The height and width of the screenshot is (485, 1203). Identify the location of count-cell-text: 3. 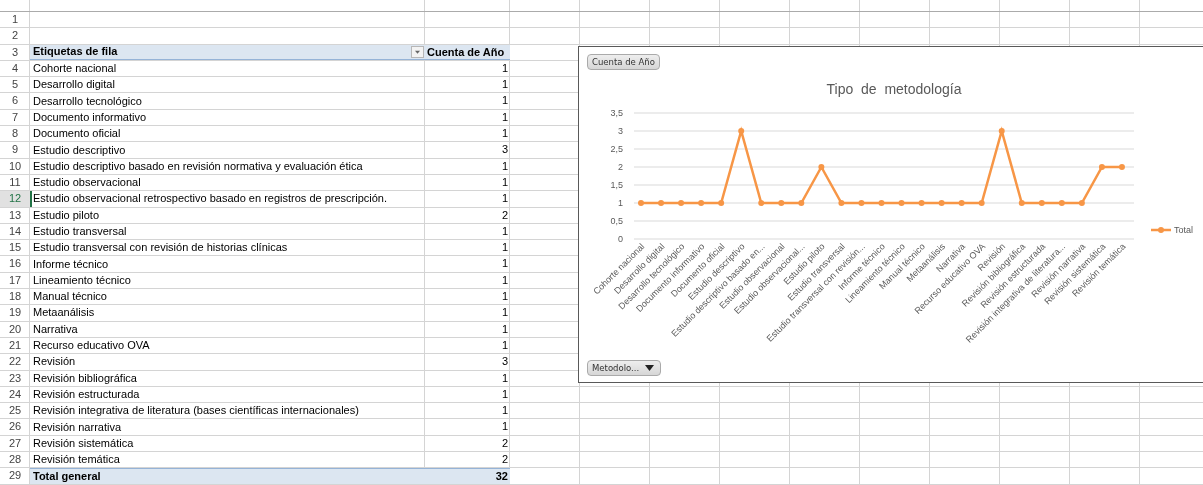
(504, 150).